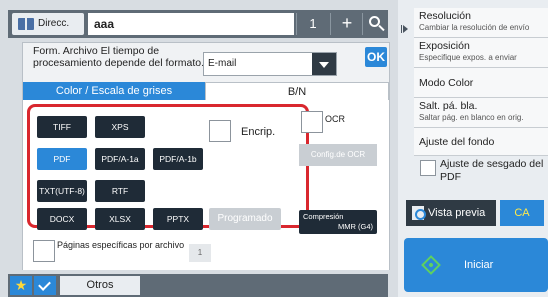  Describe the element at coordinates (431, 265) in the screenshot. I see `start-icon` at that location.